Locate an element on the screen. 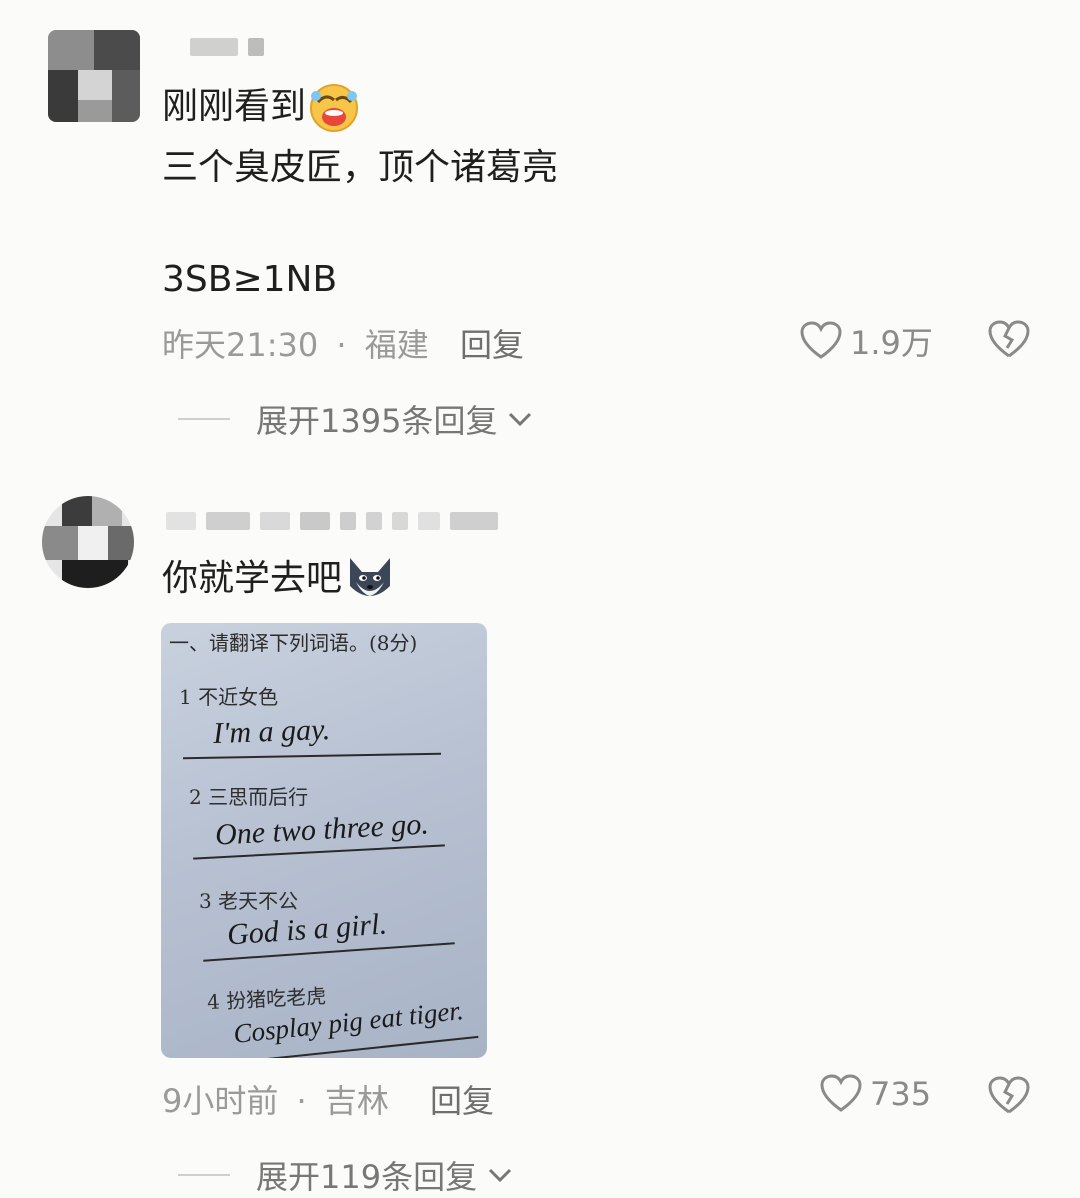 This screenshot has height=1198, width=1080. wolf-head-emoji is located at coordinates (370, 577).